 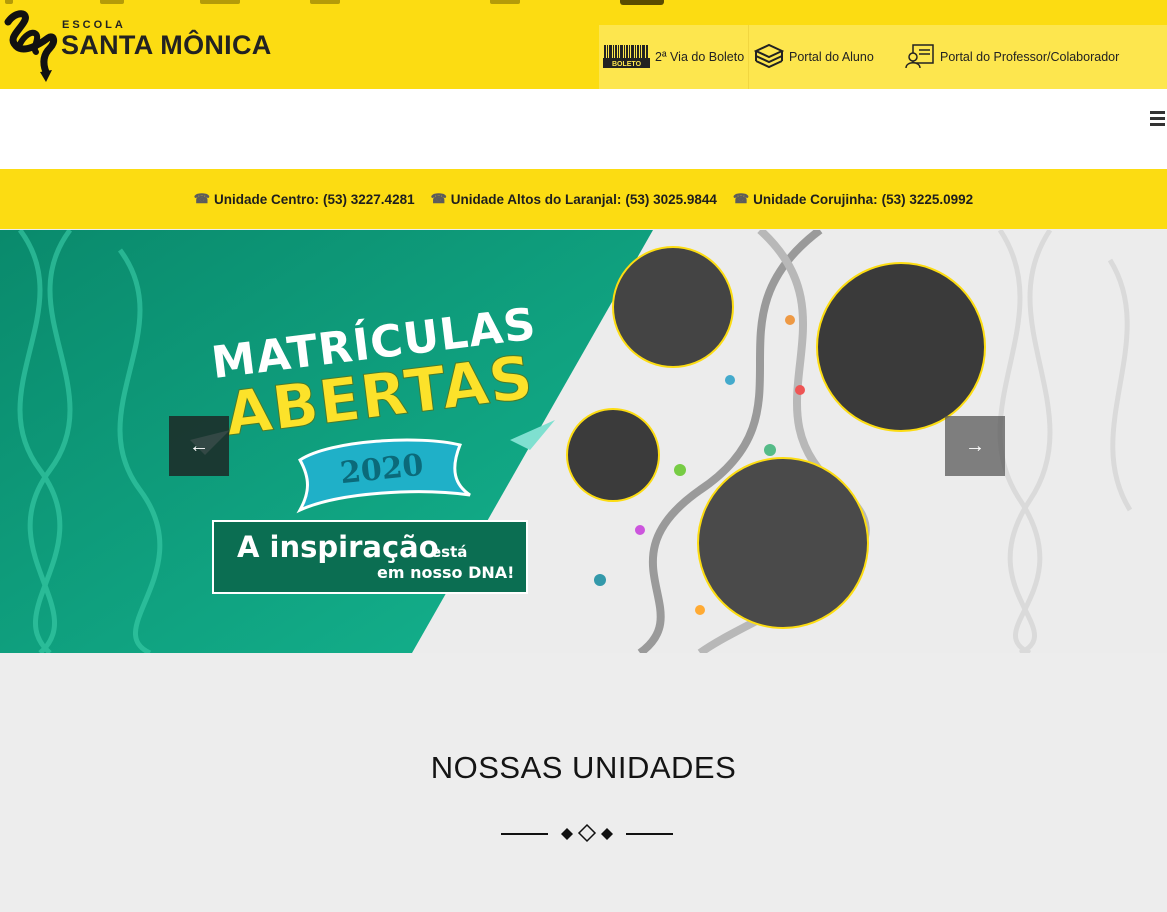 I want to click on phone-unit-label: Unidade Altos do Laranjal:, so click(x=536, y=199).